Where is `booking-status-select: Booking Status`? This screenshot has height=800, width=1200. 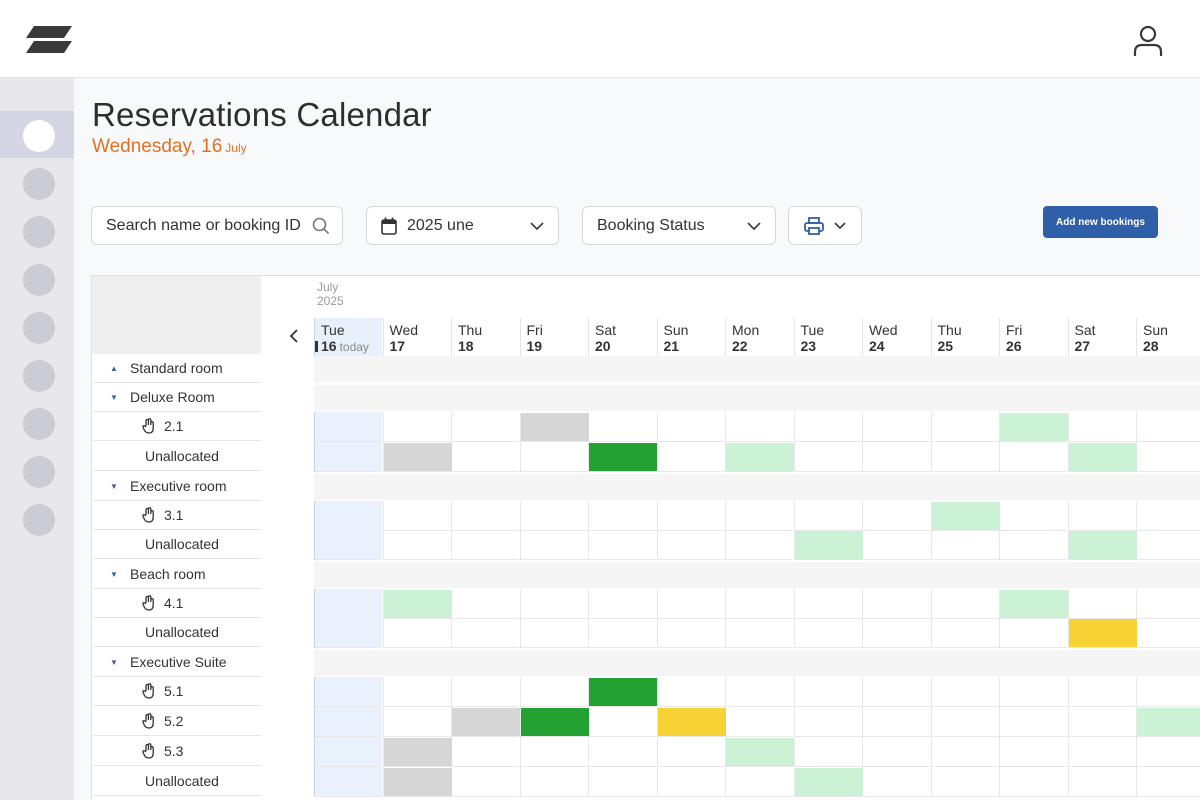
booking-status-select: Booking Status is located at coordinates (679, 225).